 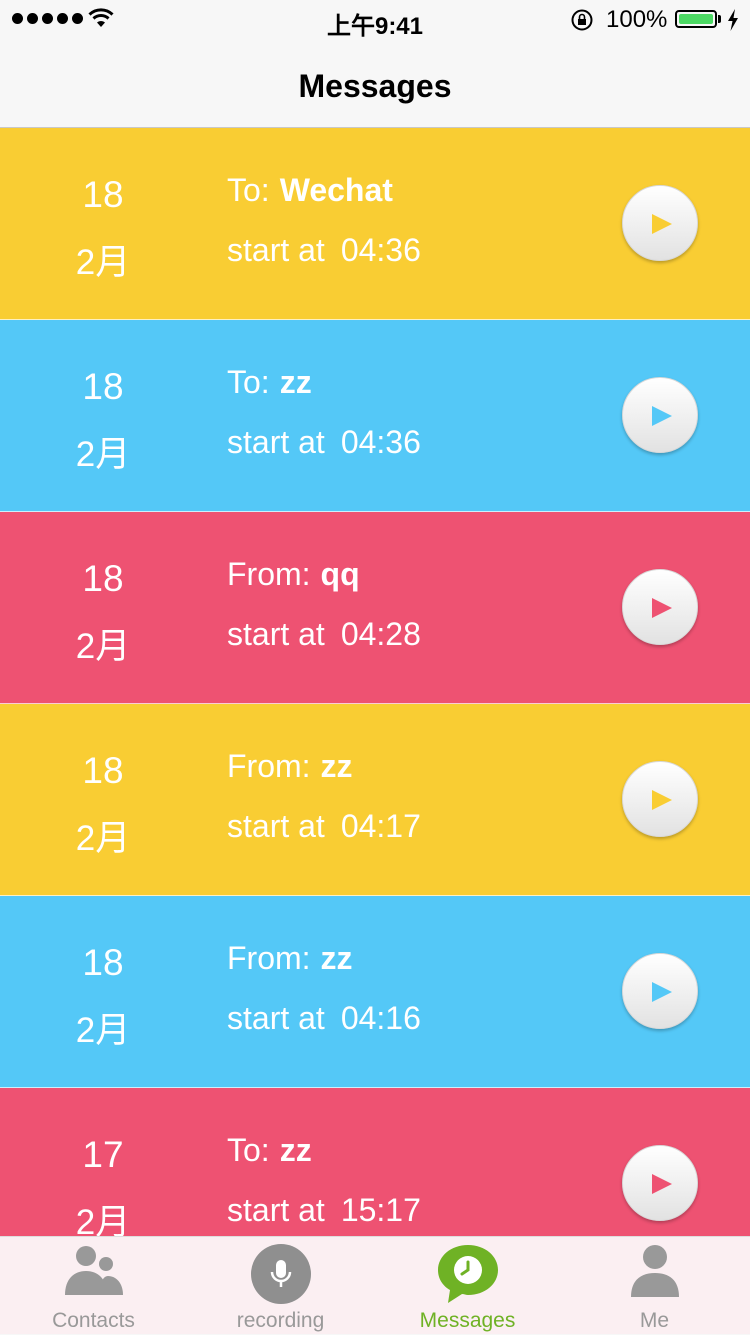 I want to click on tab-bar: Contacts recording Messages Me, so click(x=375, y=1285).